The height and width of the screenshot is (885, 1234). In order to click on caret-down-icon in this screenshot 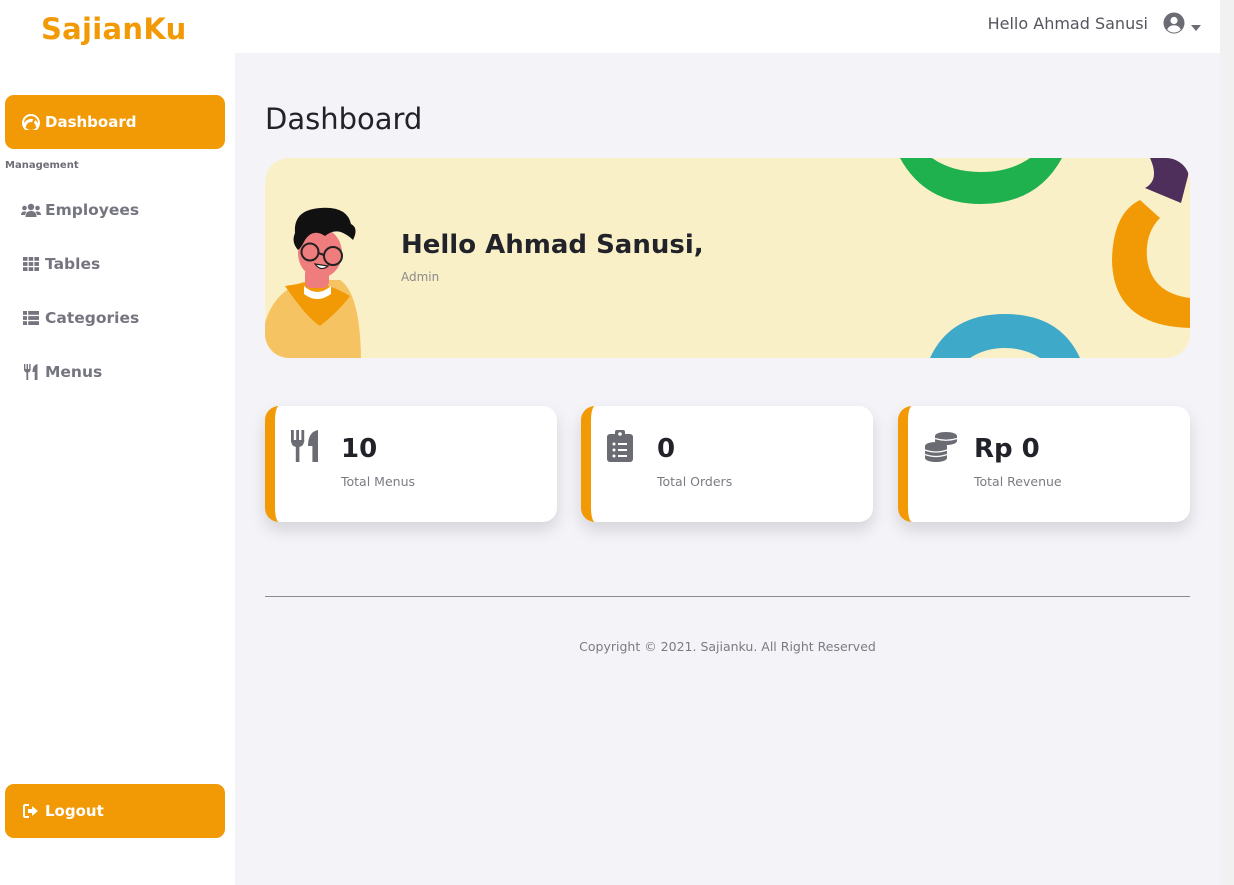, I will do `click(1196, 25)`.